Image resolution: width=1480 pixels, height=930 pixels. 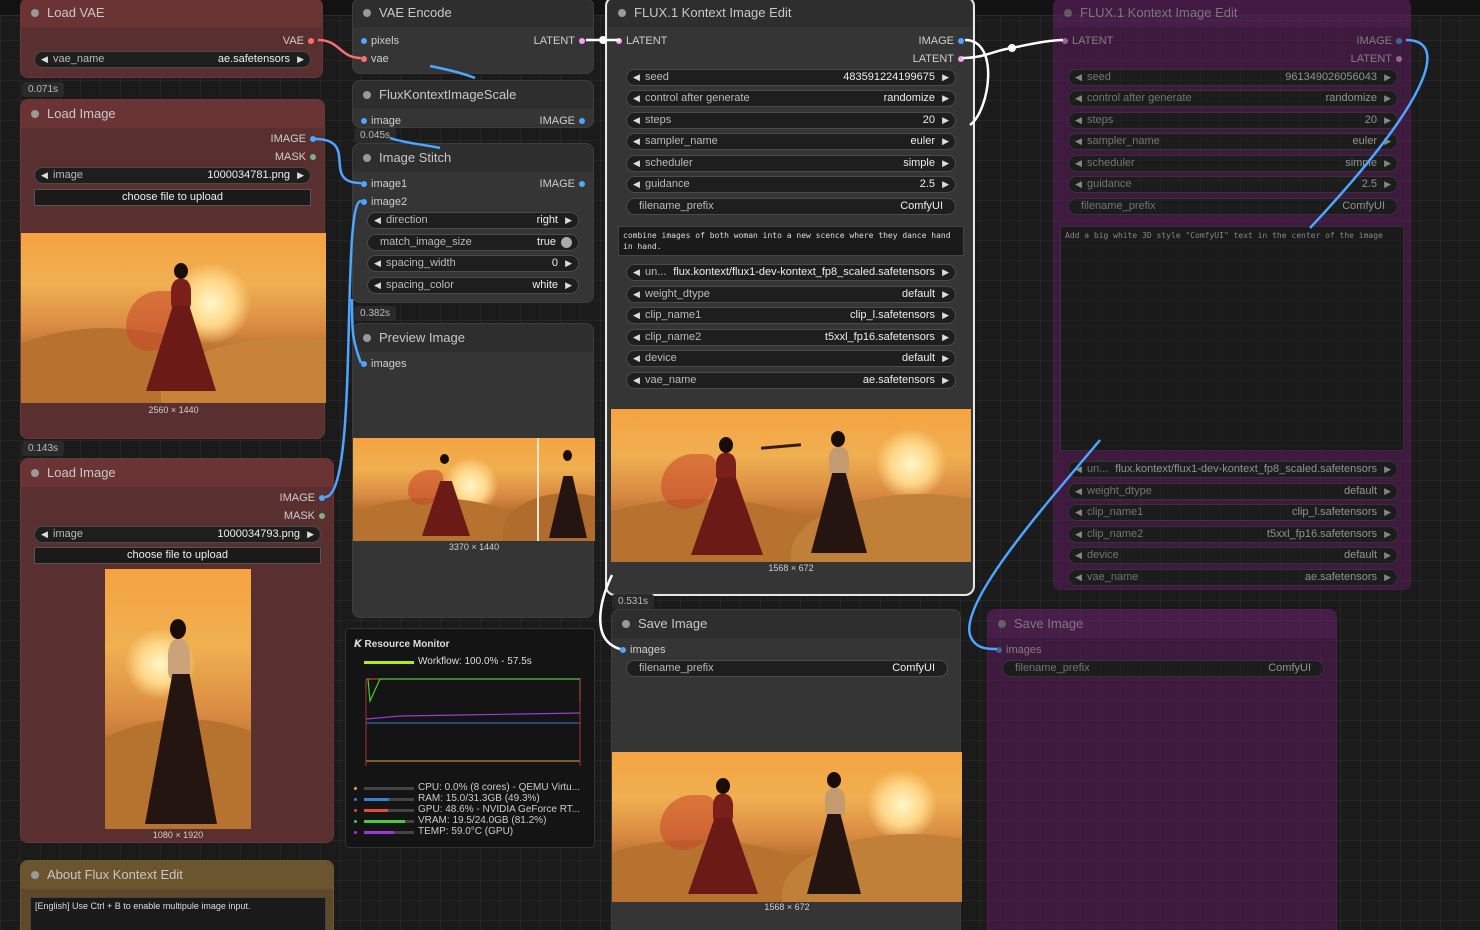 I want to click on vae-encode-node: VAE Encode pixels vae LATENT, so click(x=473, y=37).